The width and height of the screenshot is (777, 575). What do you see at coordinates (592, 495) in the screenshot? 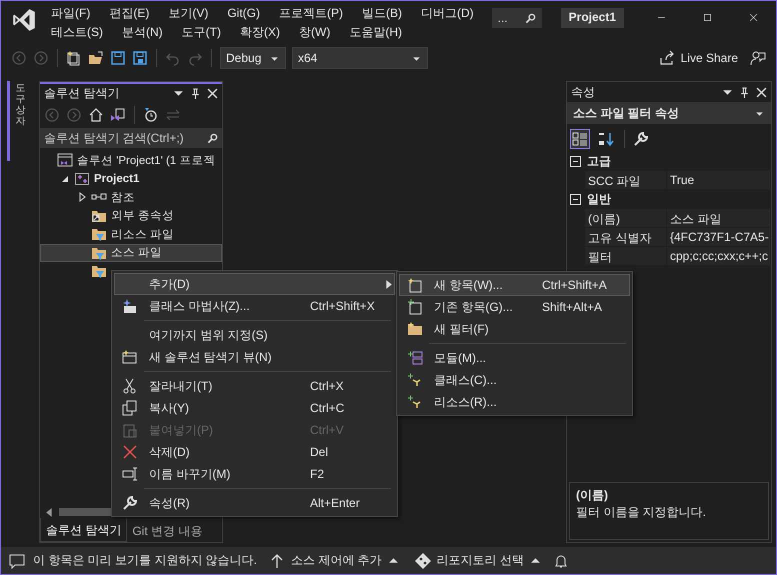
I see `description-title: (이름)` at bounding box center [592, 495].